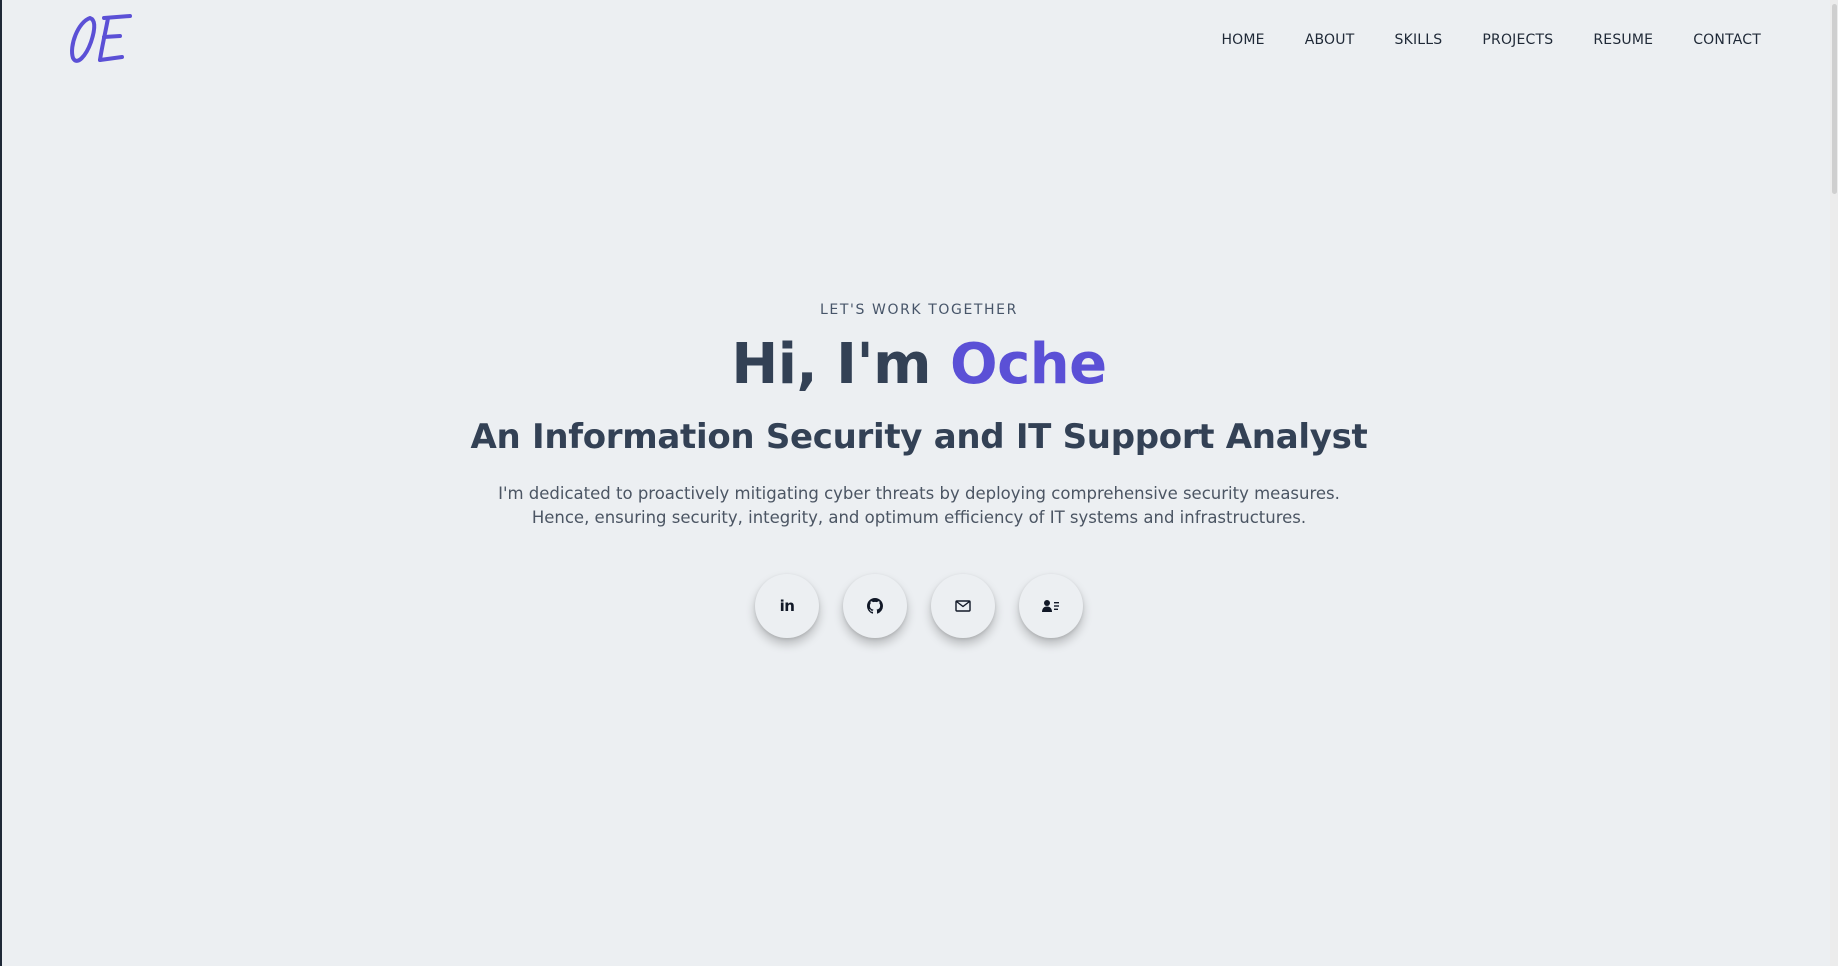  Describe the element at coordinates (1834, 483) in the screenshot. I see `scrollbar` at that location.